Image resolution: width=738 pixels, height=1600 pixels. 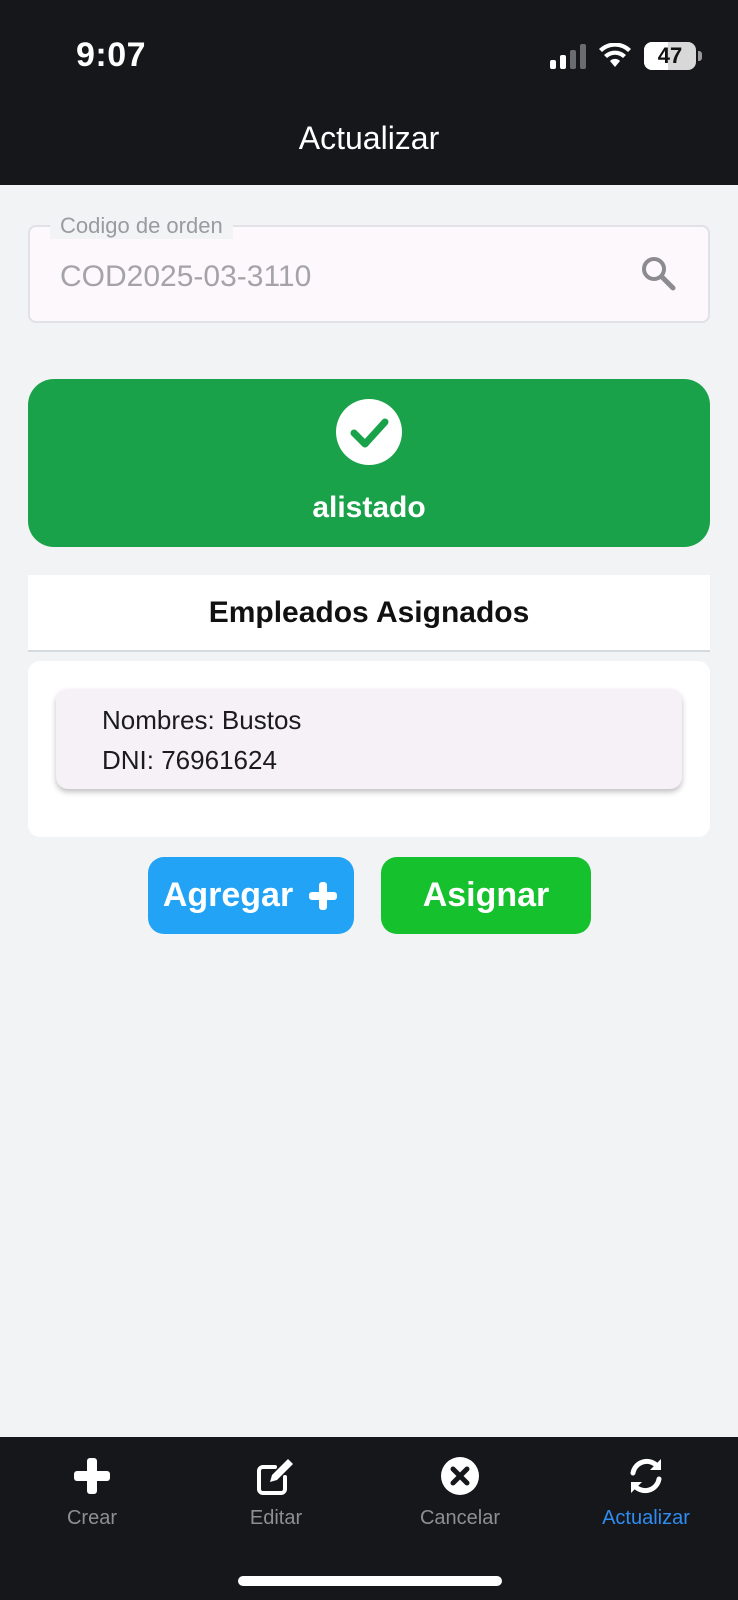 What do you see at coordinates (369, 507) in the screenshot?
I see `order-status-text: alistado` at bounding box center [369, 507].